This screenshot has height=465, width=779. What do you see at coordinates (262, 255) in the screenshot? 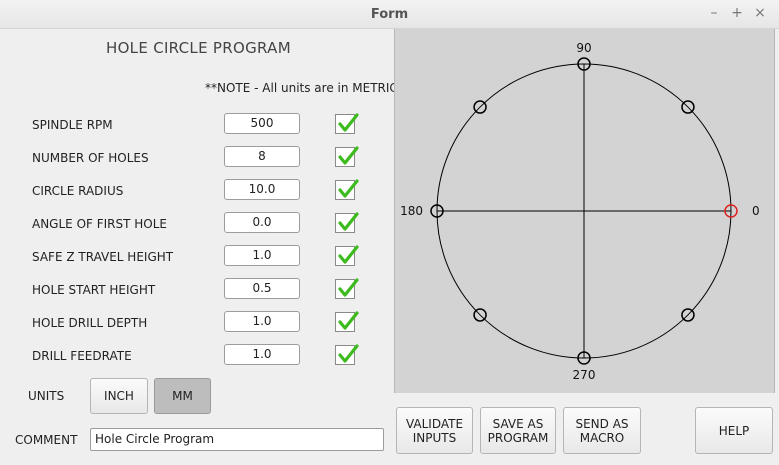
I see `safe-z-height-field: 1.0` at bounding box center [262, 255].